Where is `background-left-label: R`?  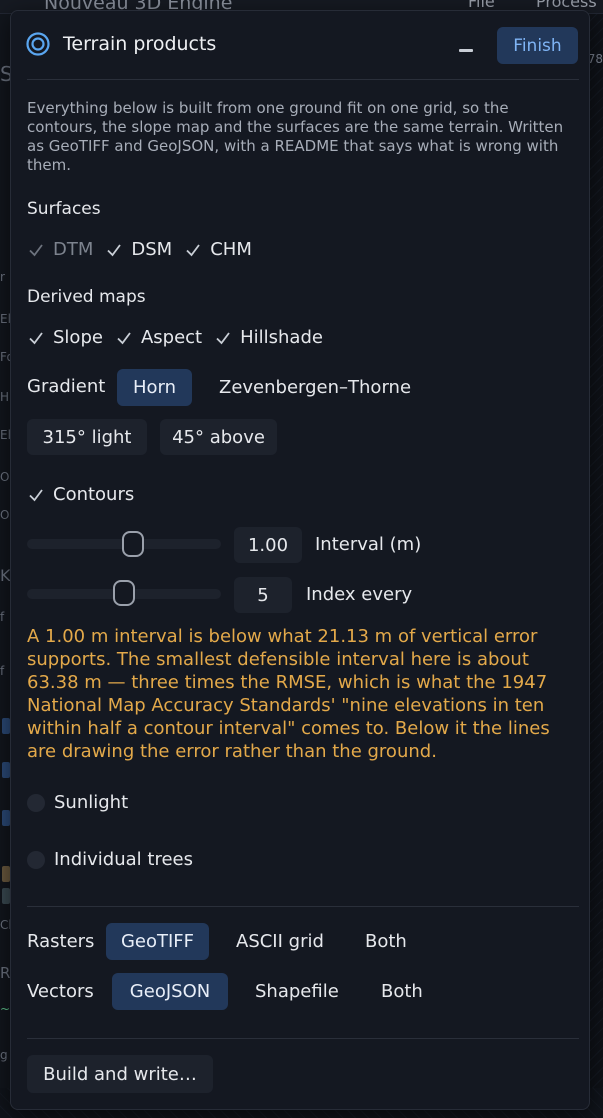 background-left-label: R is located at coordinates (5, 973).